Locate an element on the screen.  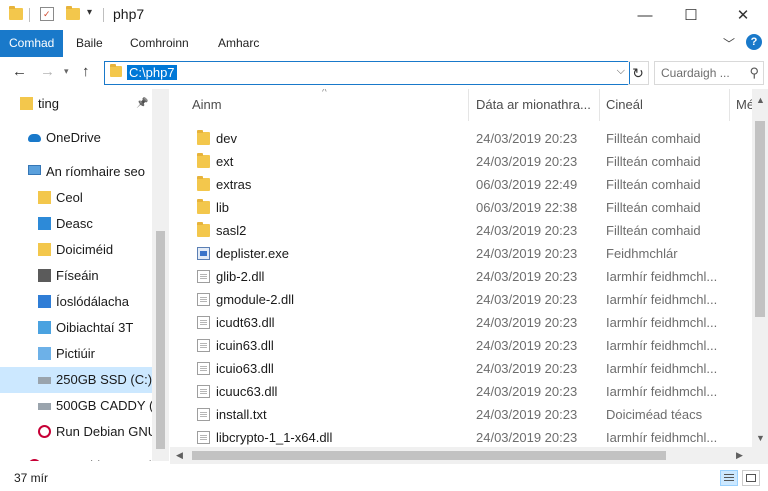
forward-arrow-icon: → is located at coordinates (47, 71).